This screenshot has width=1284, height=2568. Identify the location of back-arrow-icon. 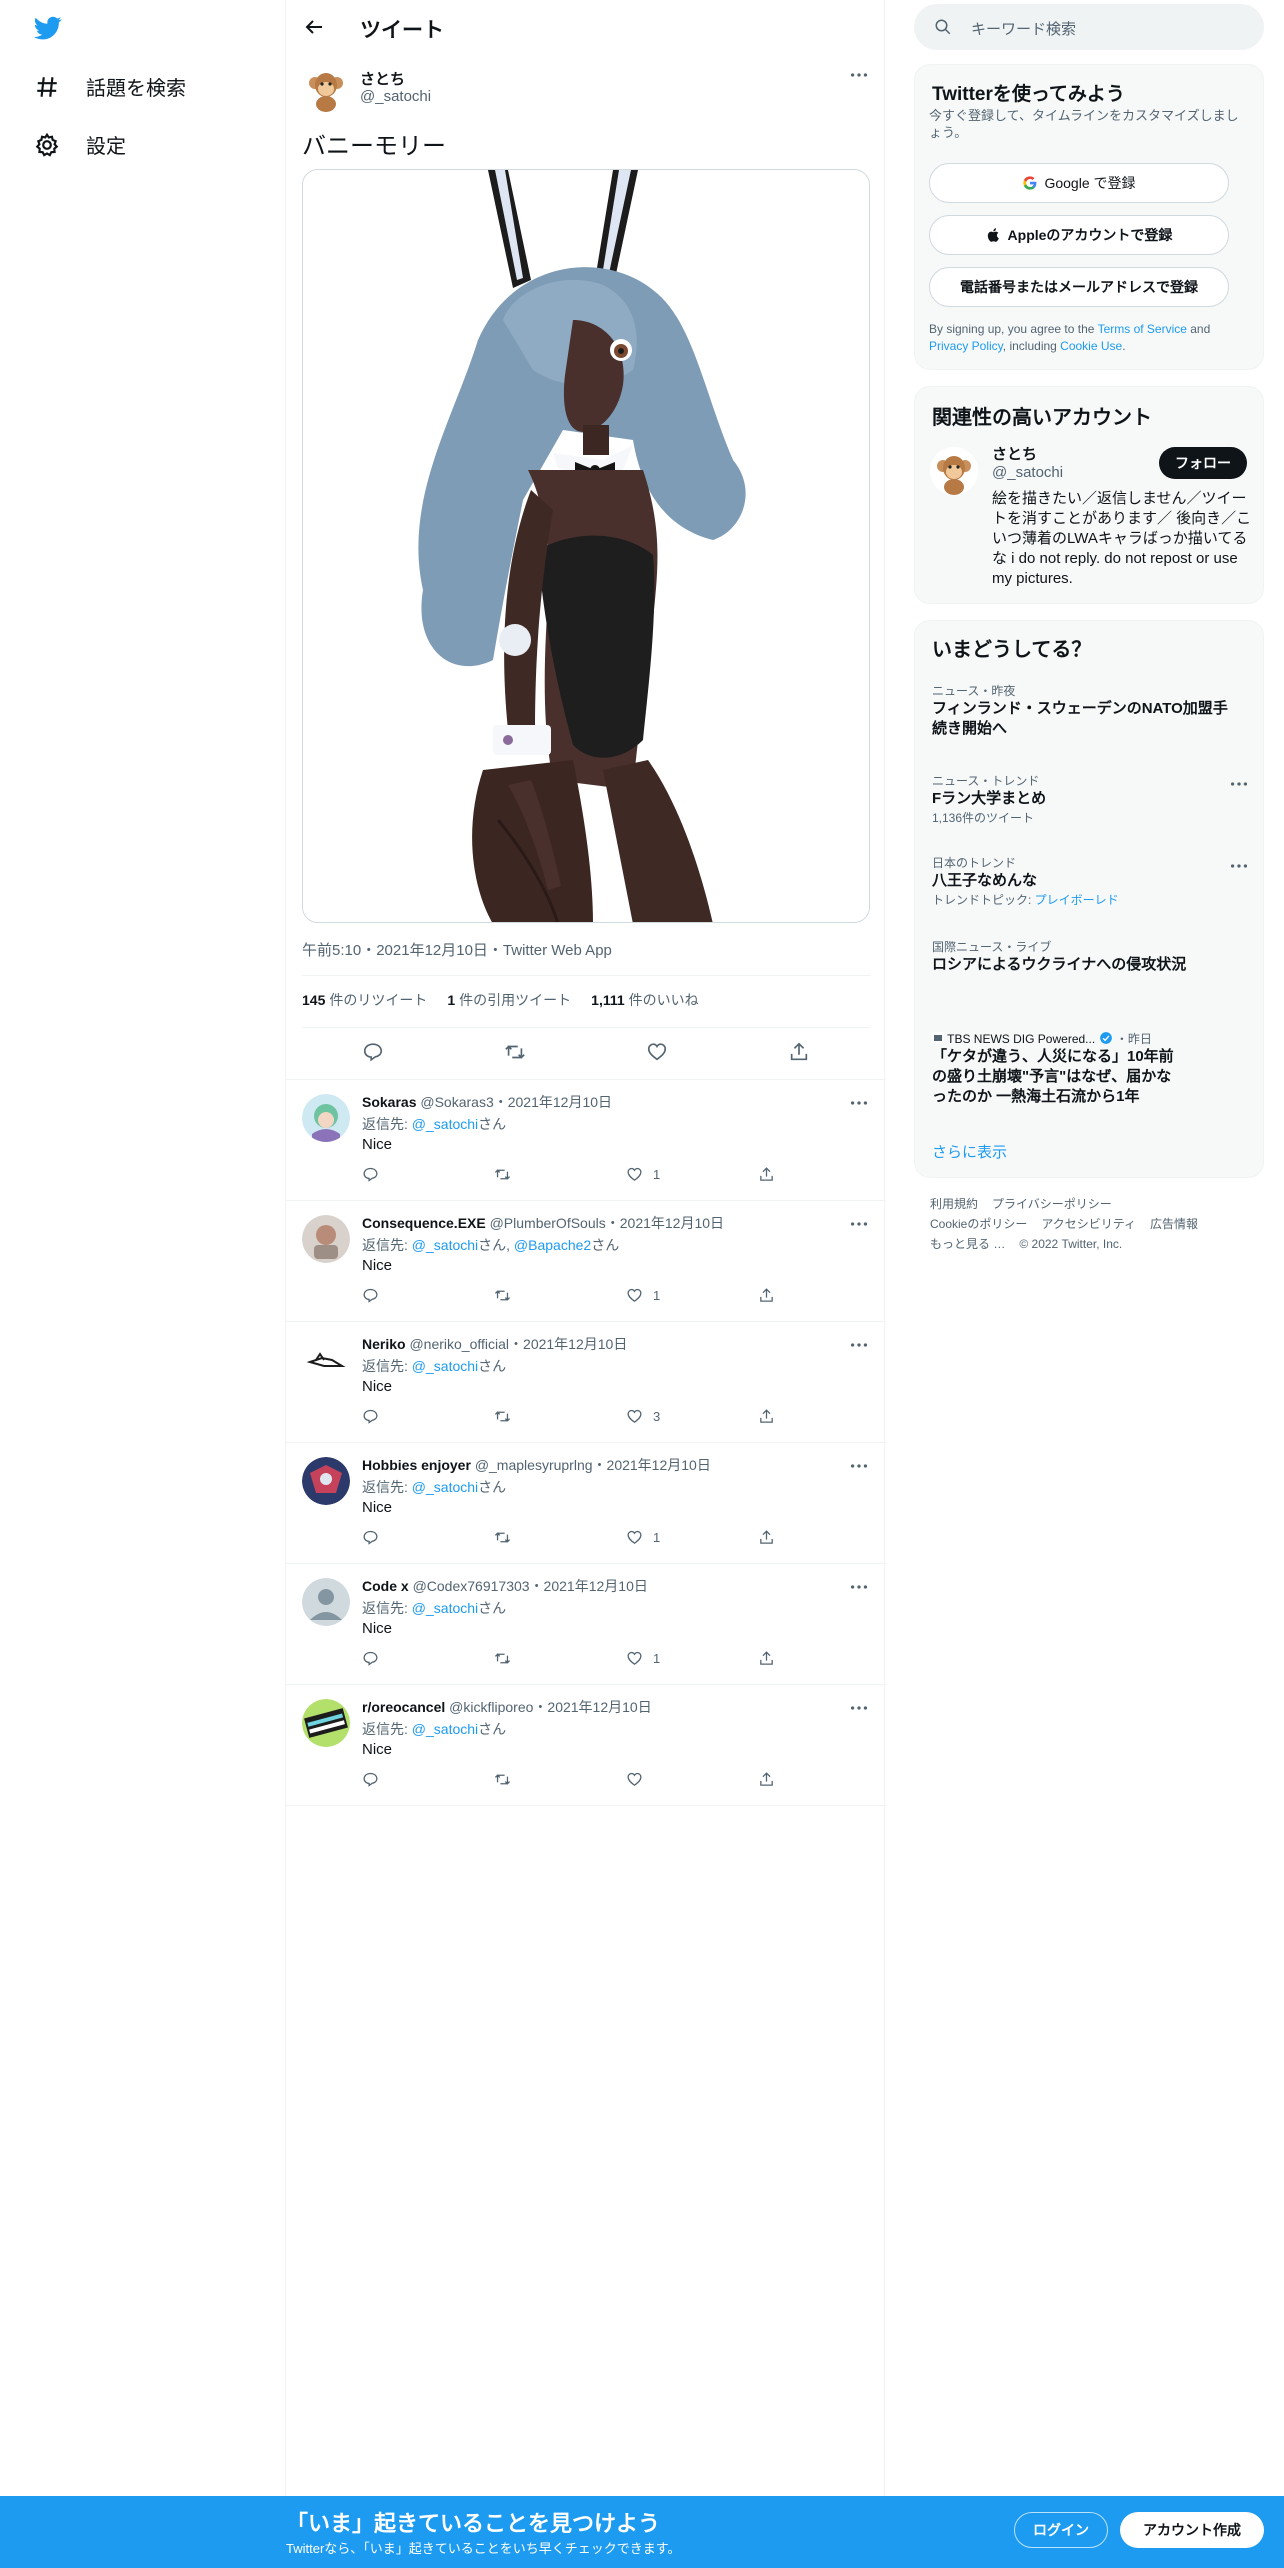
(314, 27).